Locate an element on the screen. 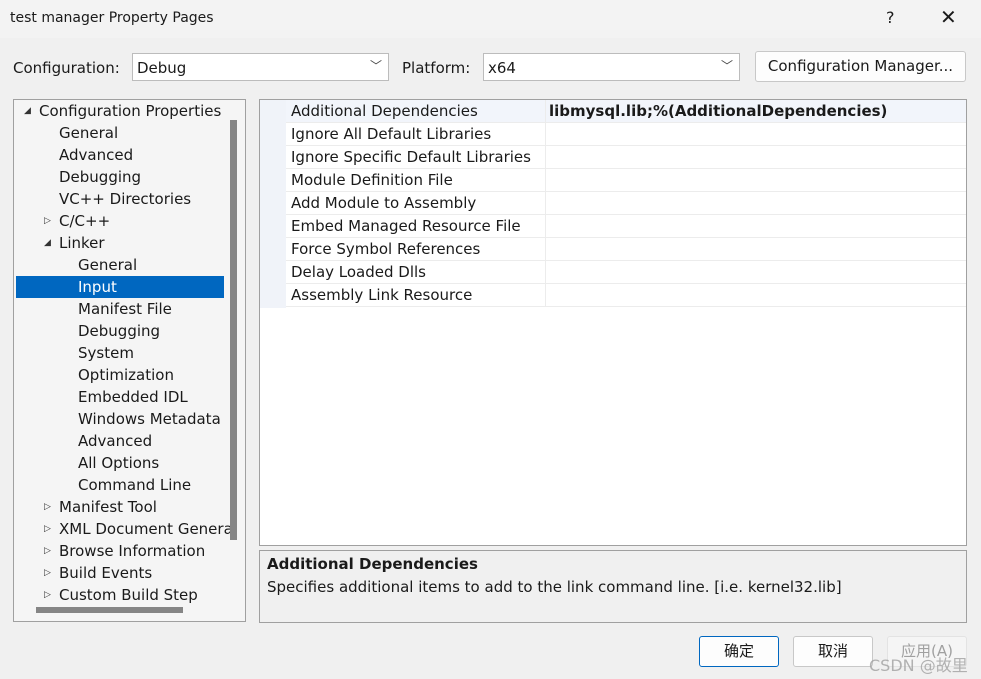  tree-item-label: Manifest Tool is located at coordinates (108, 507).